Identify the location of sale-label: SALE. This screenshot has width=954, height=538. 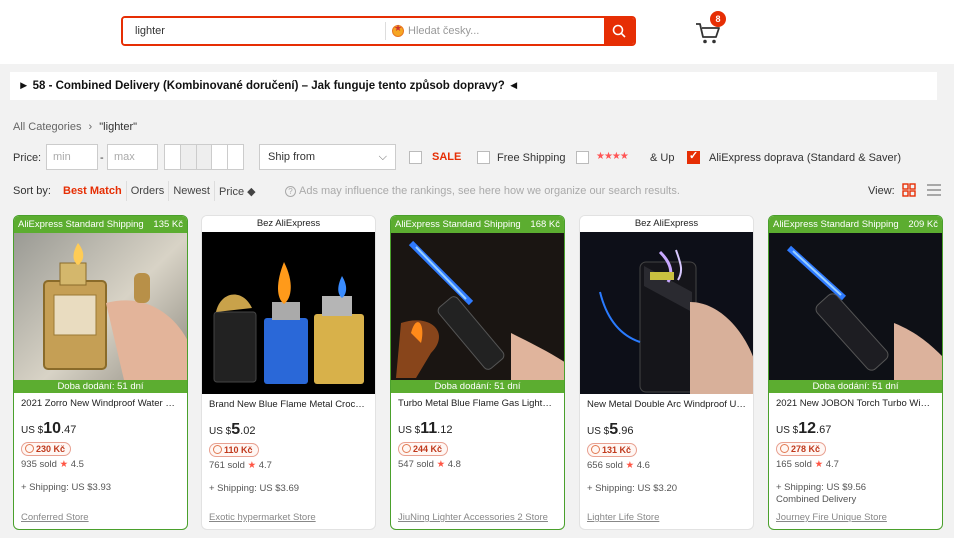
(447, 157).